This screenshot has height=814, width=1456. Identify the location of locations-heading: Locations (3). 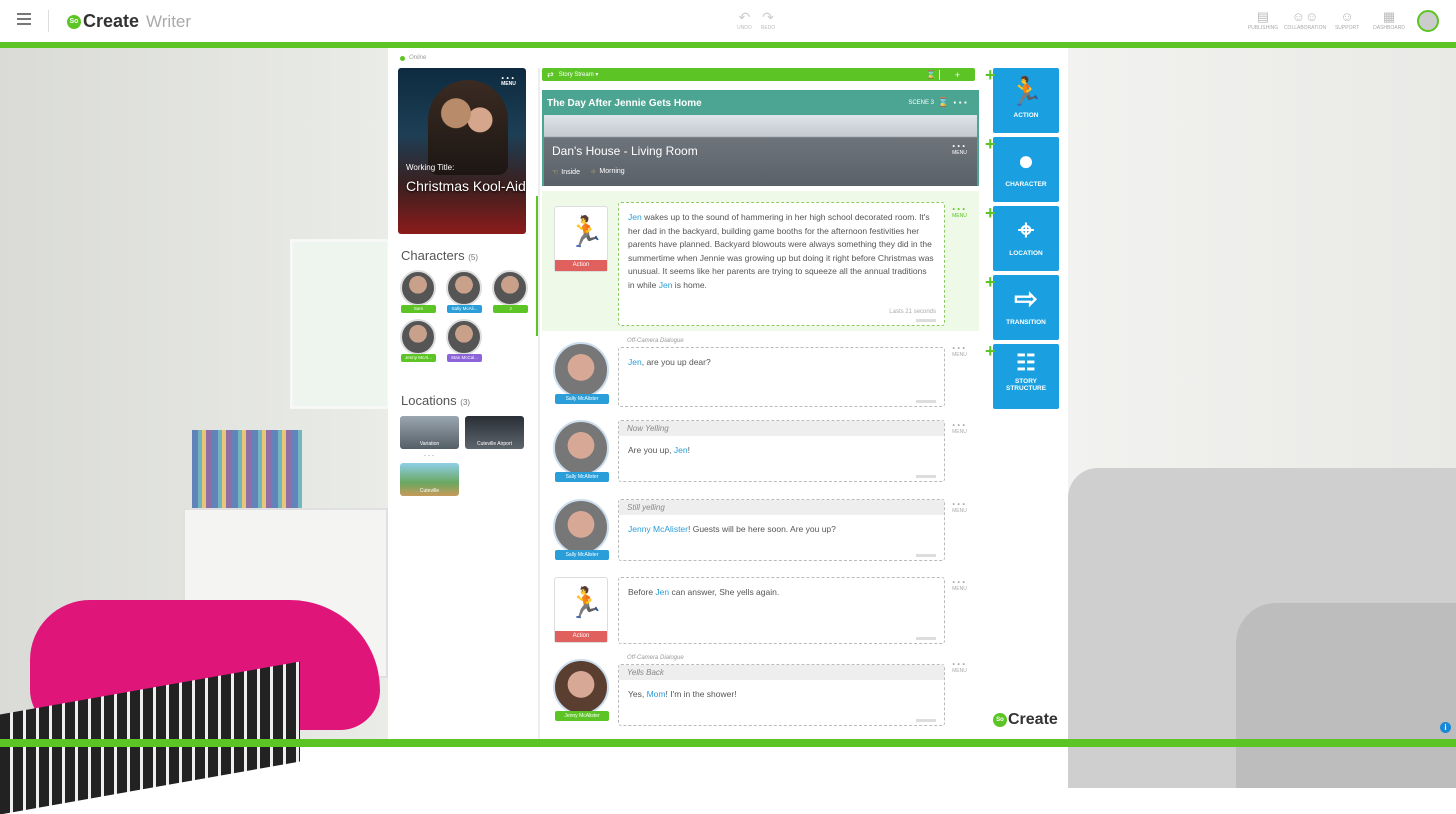
(435, 400).